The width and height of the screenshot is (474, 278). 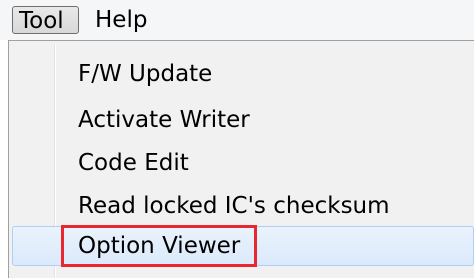 I want to click on menu-item-label: Code Edit, so click(x=133, y=163).